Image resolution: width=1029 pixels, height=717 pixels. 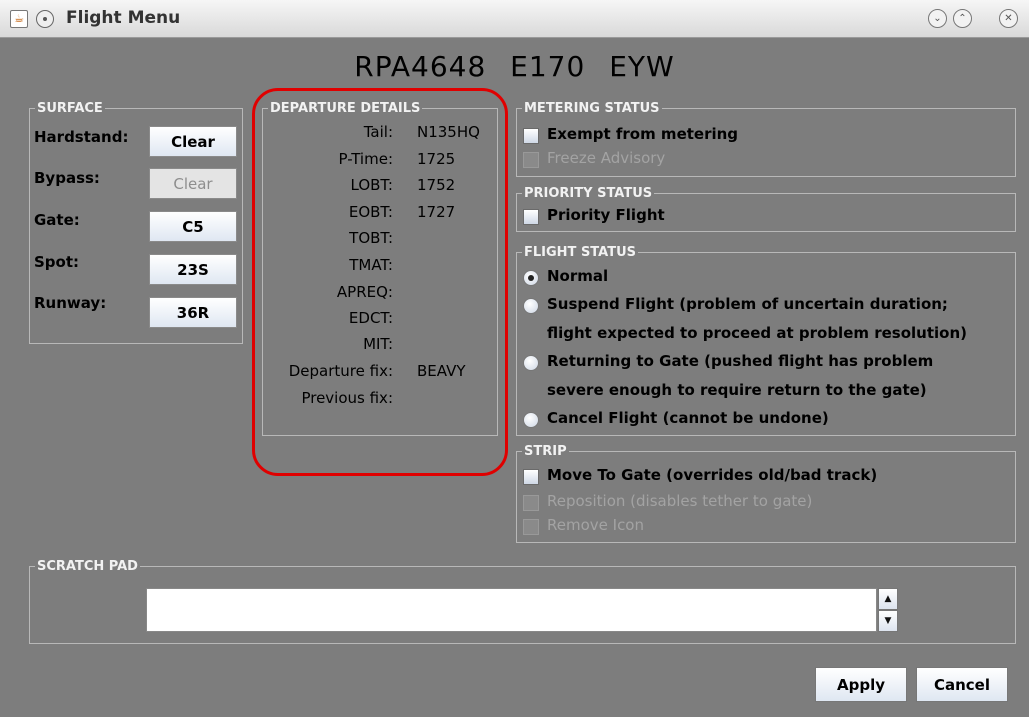 I want to click on lobt-value: 1752, so click(x=436, y=185).